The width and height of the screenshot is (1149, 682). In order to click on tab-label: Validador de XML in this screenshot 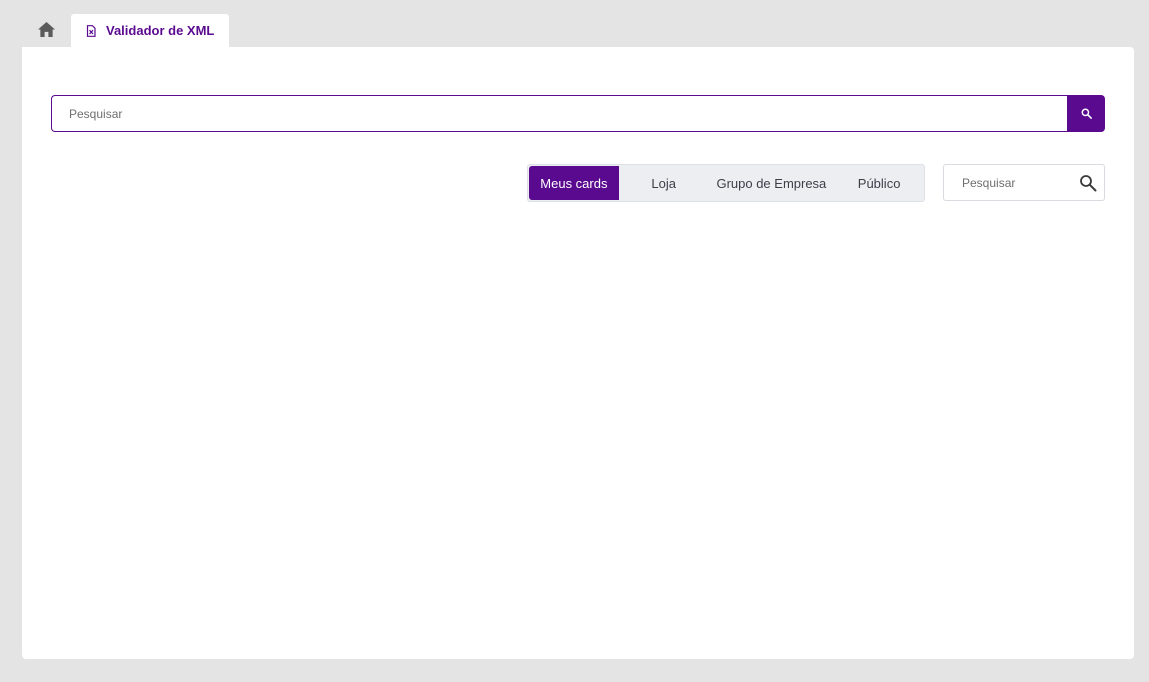, I will do `click(160, 30)`.